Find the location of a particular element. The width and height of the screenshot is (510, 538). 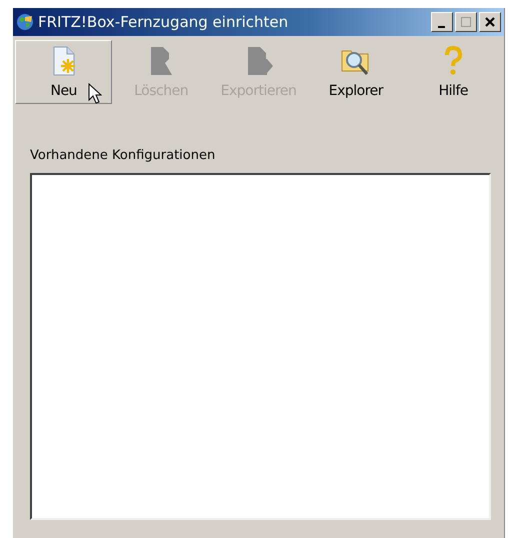

close-button is located at coordinates (490, 22).